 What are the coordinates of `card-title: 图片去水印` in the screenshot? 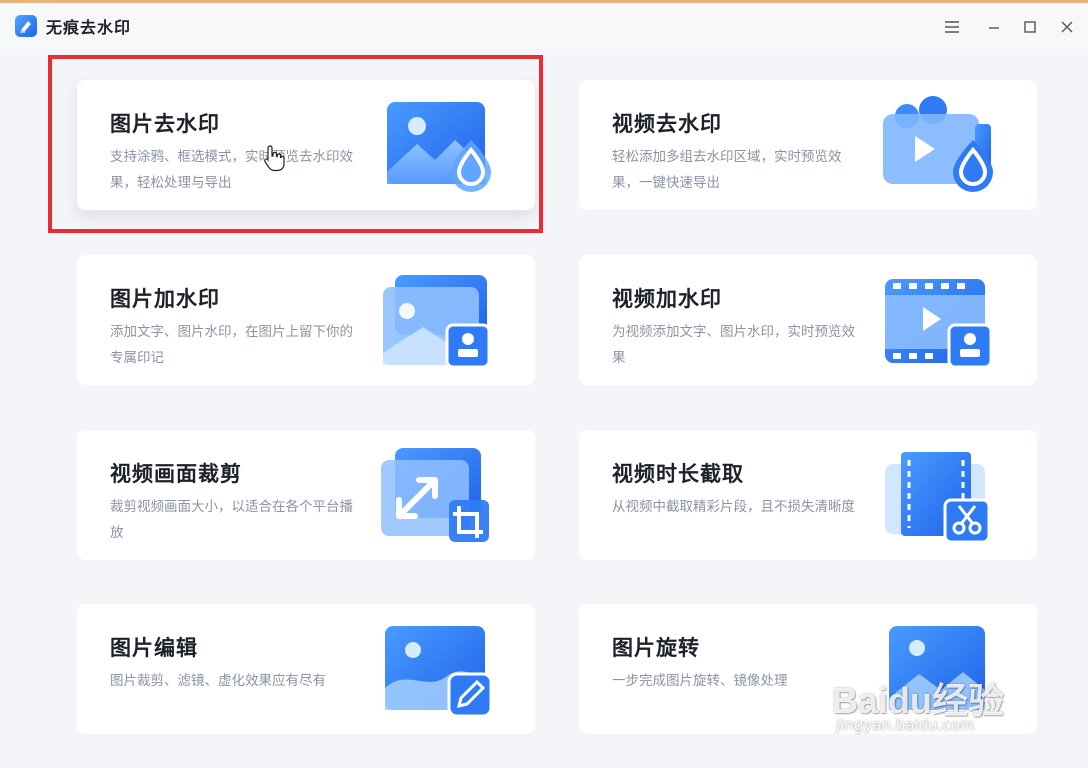 It's located at (165, 124).